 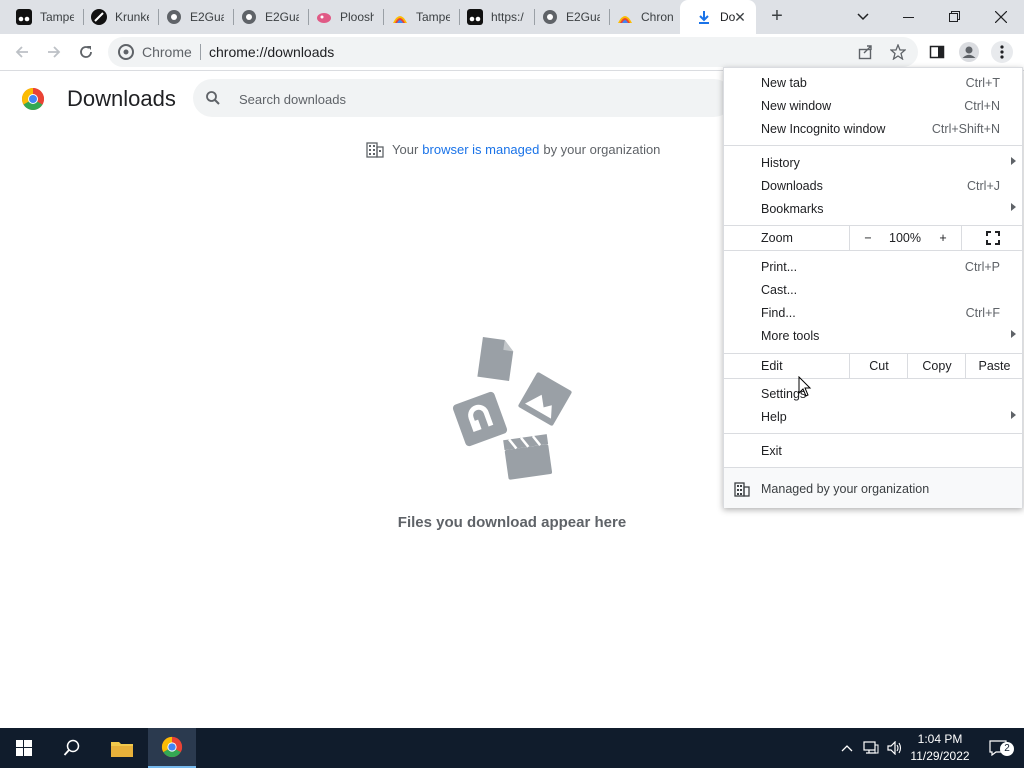 I want to click on menu-item-label: More tools, so click(x=790, y=336).